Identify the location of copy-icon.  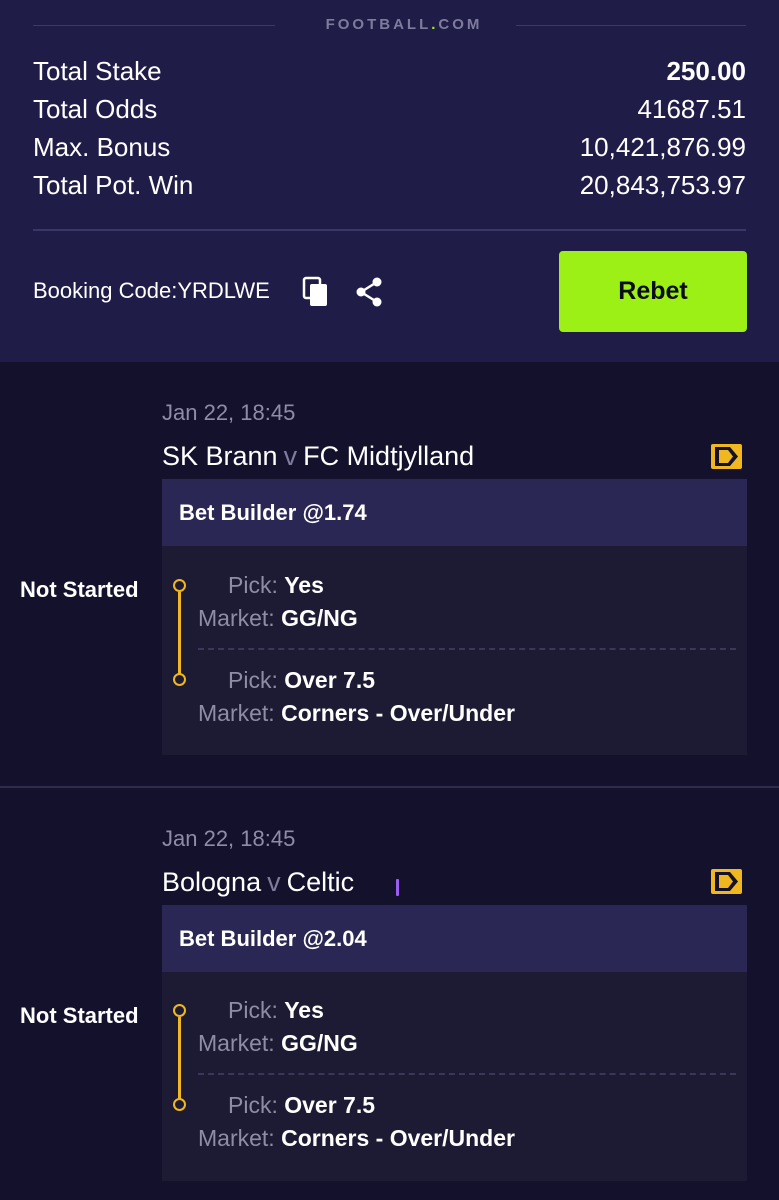
(316, 292).